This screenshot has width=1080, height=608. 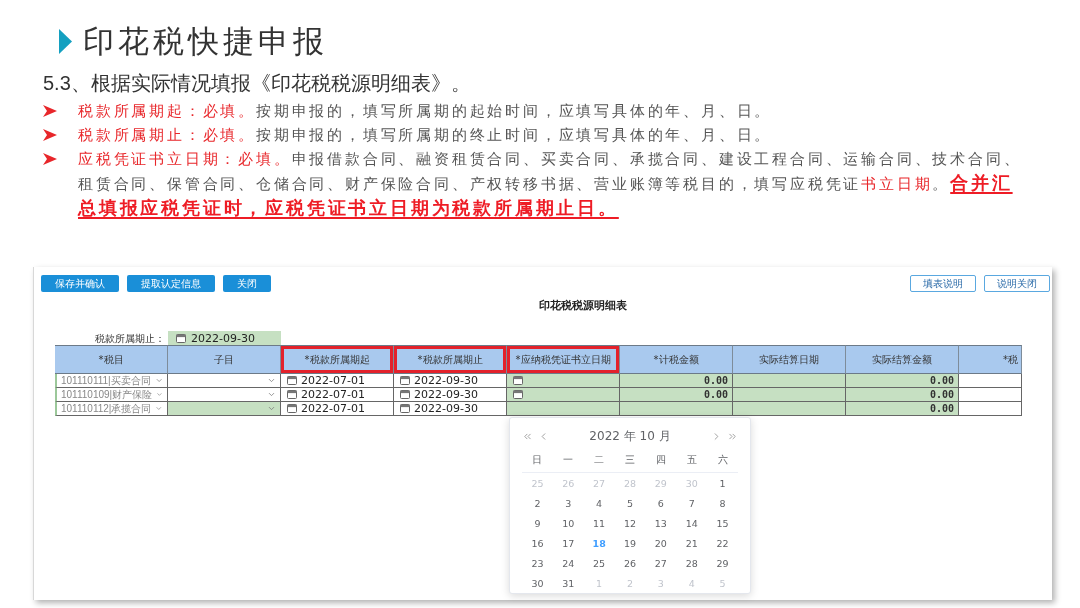 What do you see at coordinates (426, 135) in the screenshot?
I see `bullet-text: 税款所属期止：必填。按期申报的，填写所属期的终止时间，应填写具体的年、月、日。` at bounding box center [426, 135].